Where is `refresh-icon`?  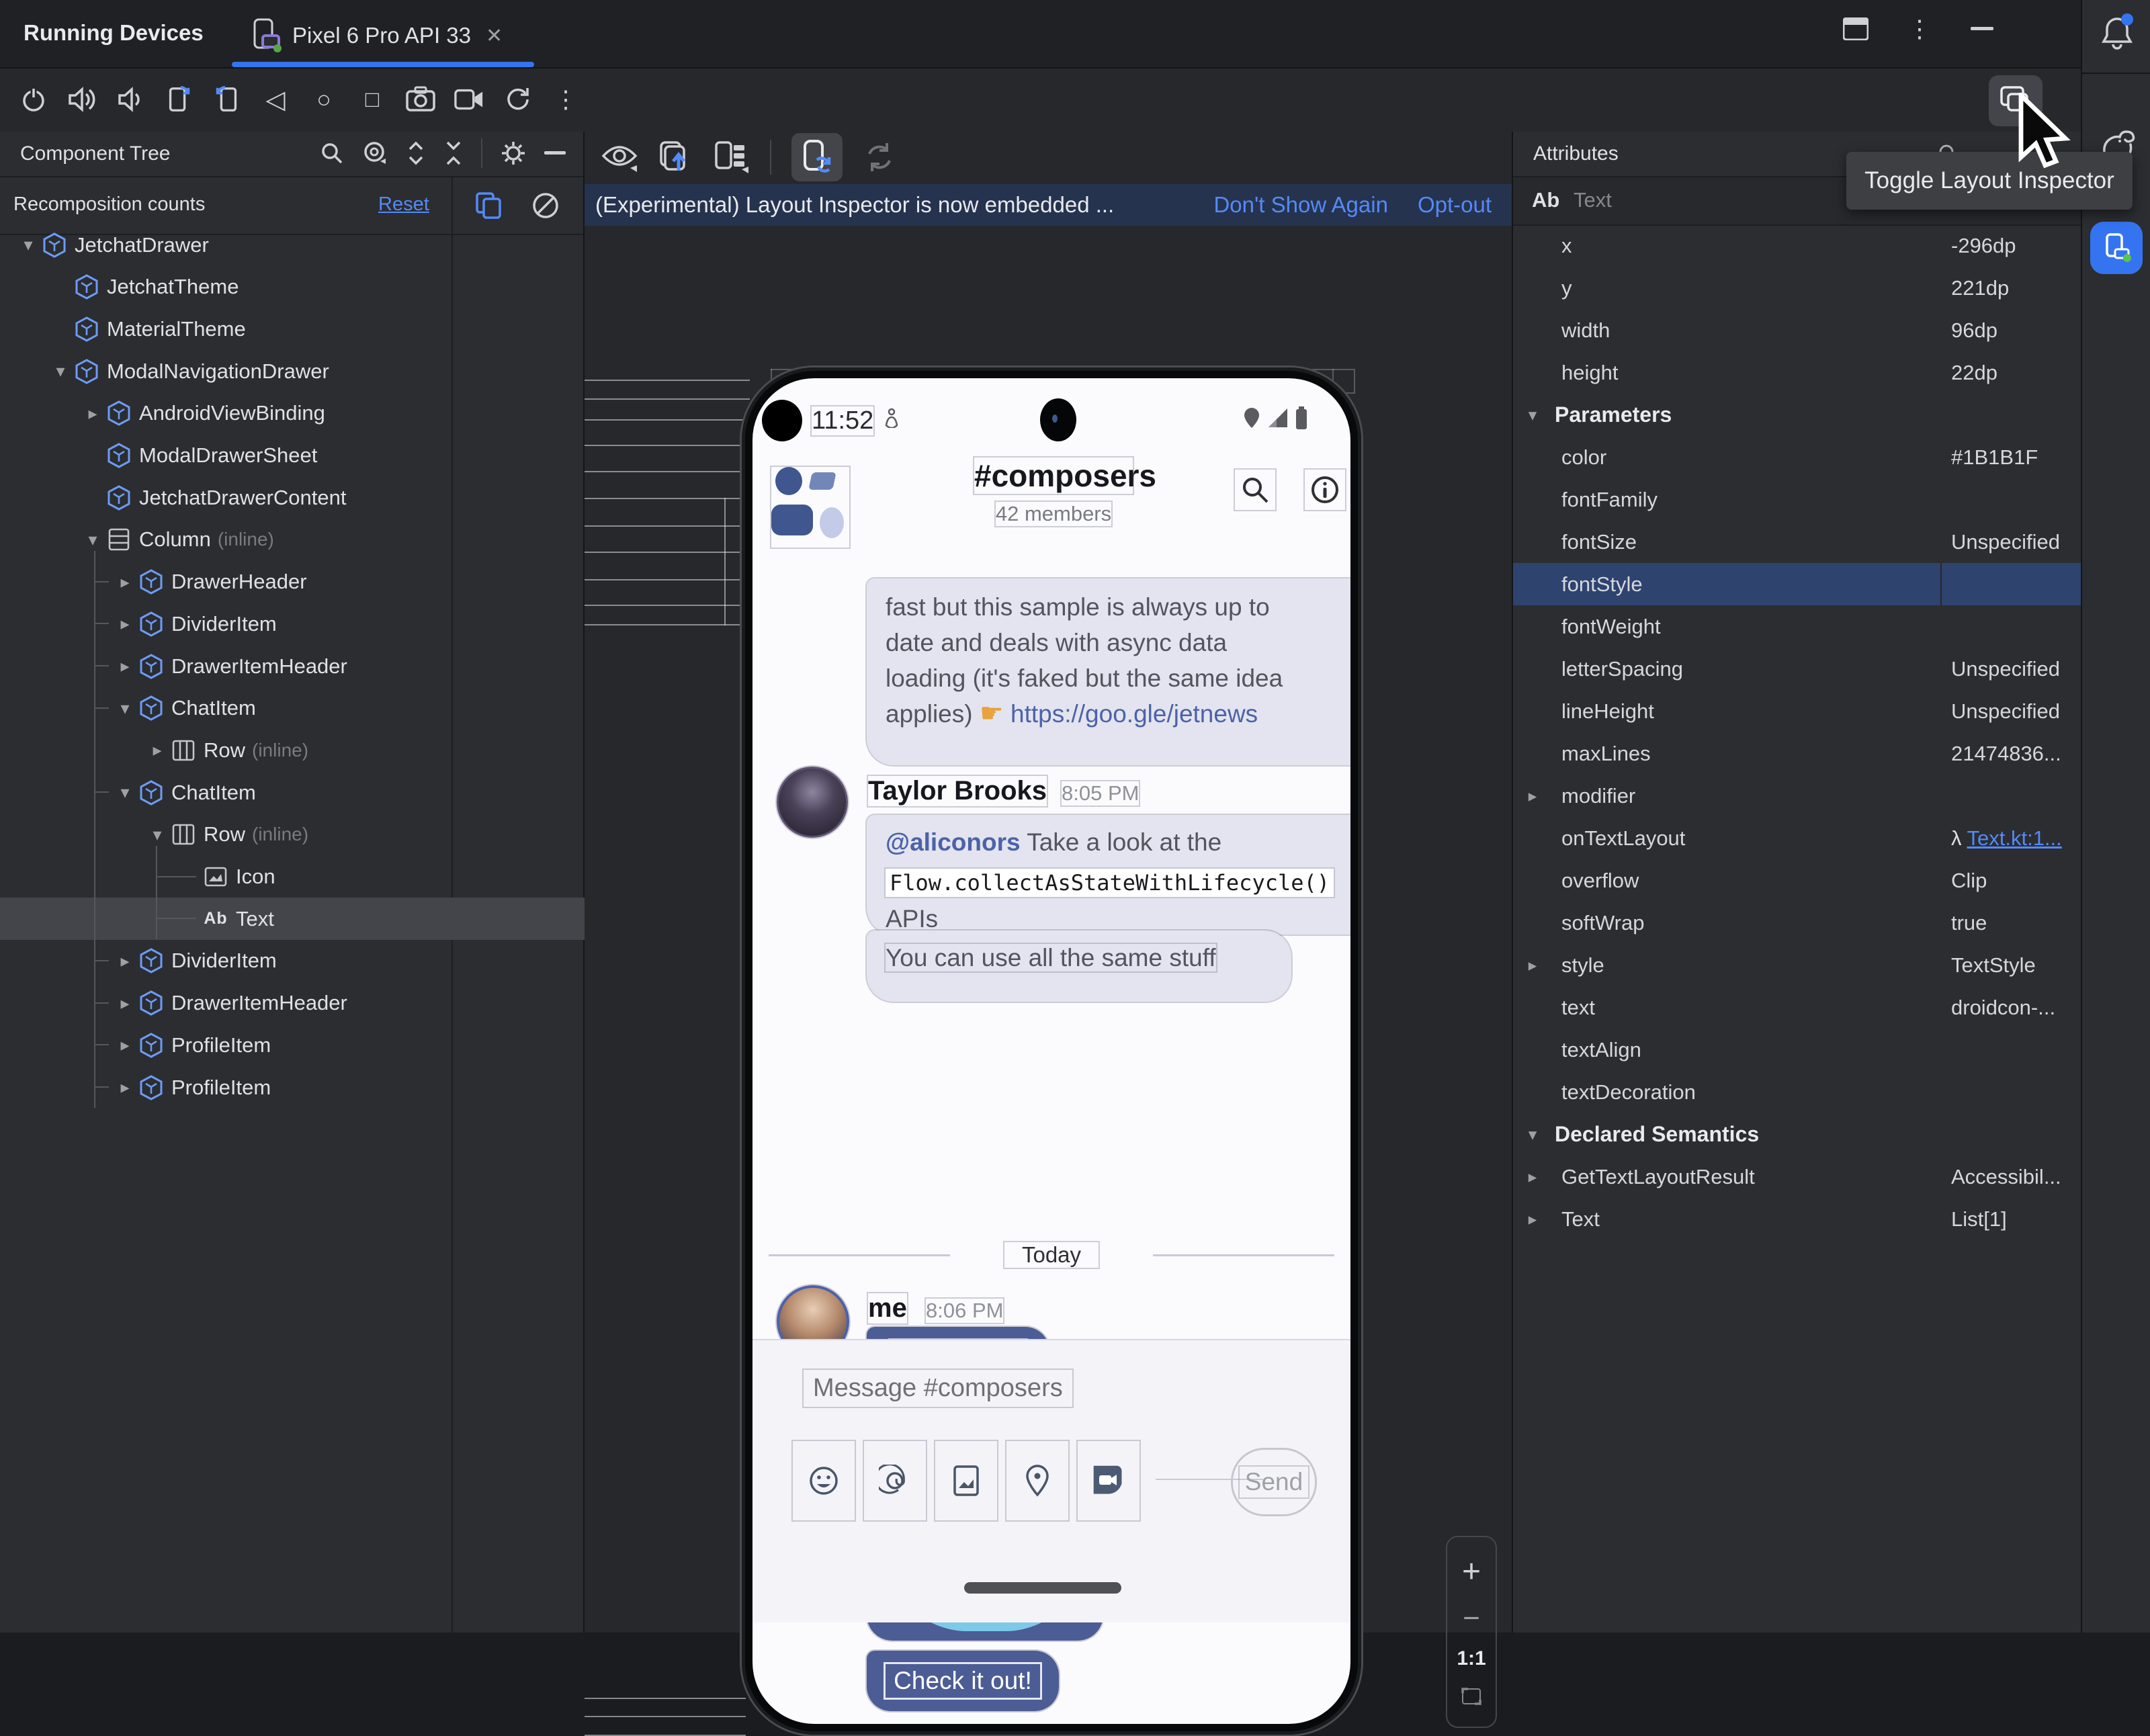
refresh-icon is located at coordinates (879, 157).